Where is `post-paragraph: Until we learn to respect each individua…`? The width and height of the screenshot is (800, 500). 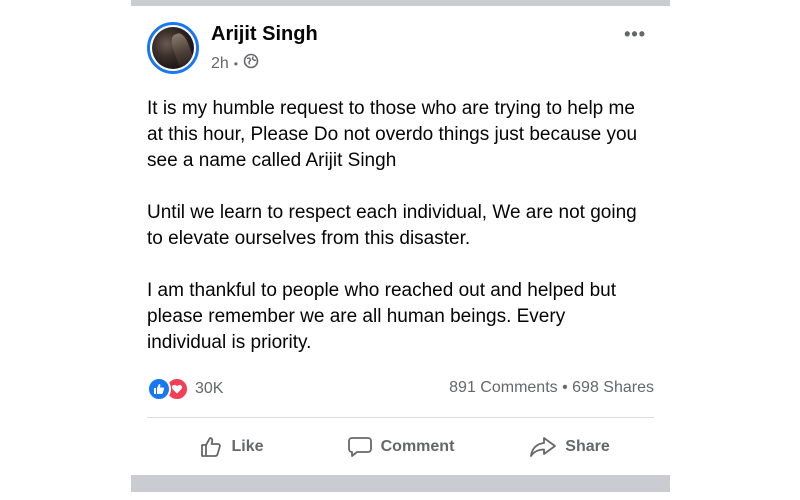
post-paragraph: Until we learn to respect each individua… is located at coordinates (392, 225).